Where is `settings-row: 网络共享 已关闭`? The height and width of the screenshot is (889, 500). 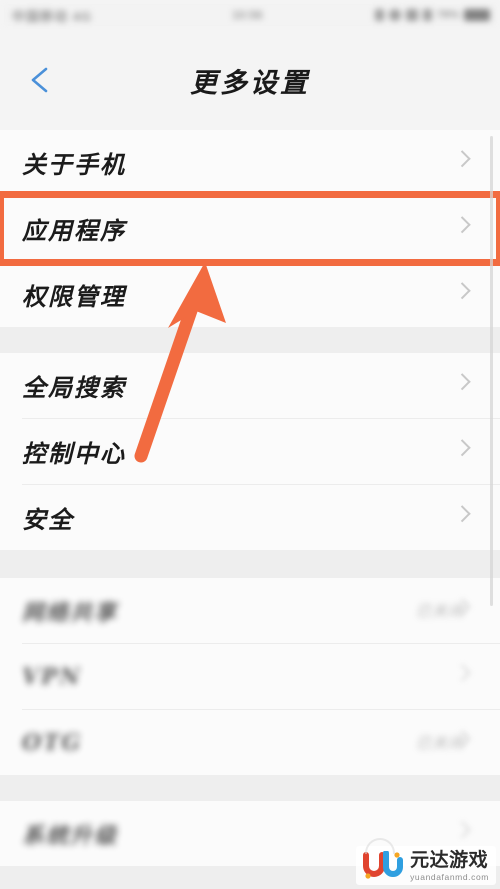
settings-row: 网络共享 已关闭 is located at coordinates (250, 610).